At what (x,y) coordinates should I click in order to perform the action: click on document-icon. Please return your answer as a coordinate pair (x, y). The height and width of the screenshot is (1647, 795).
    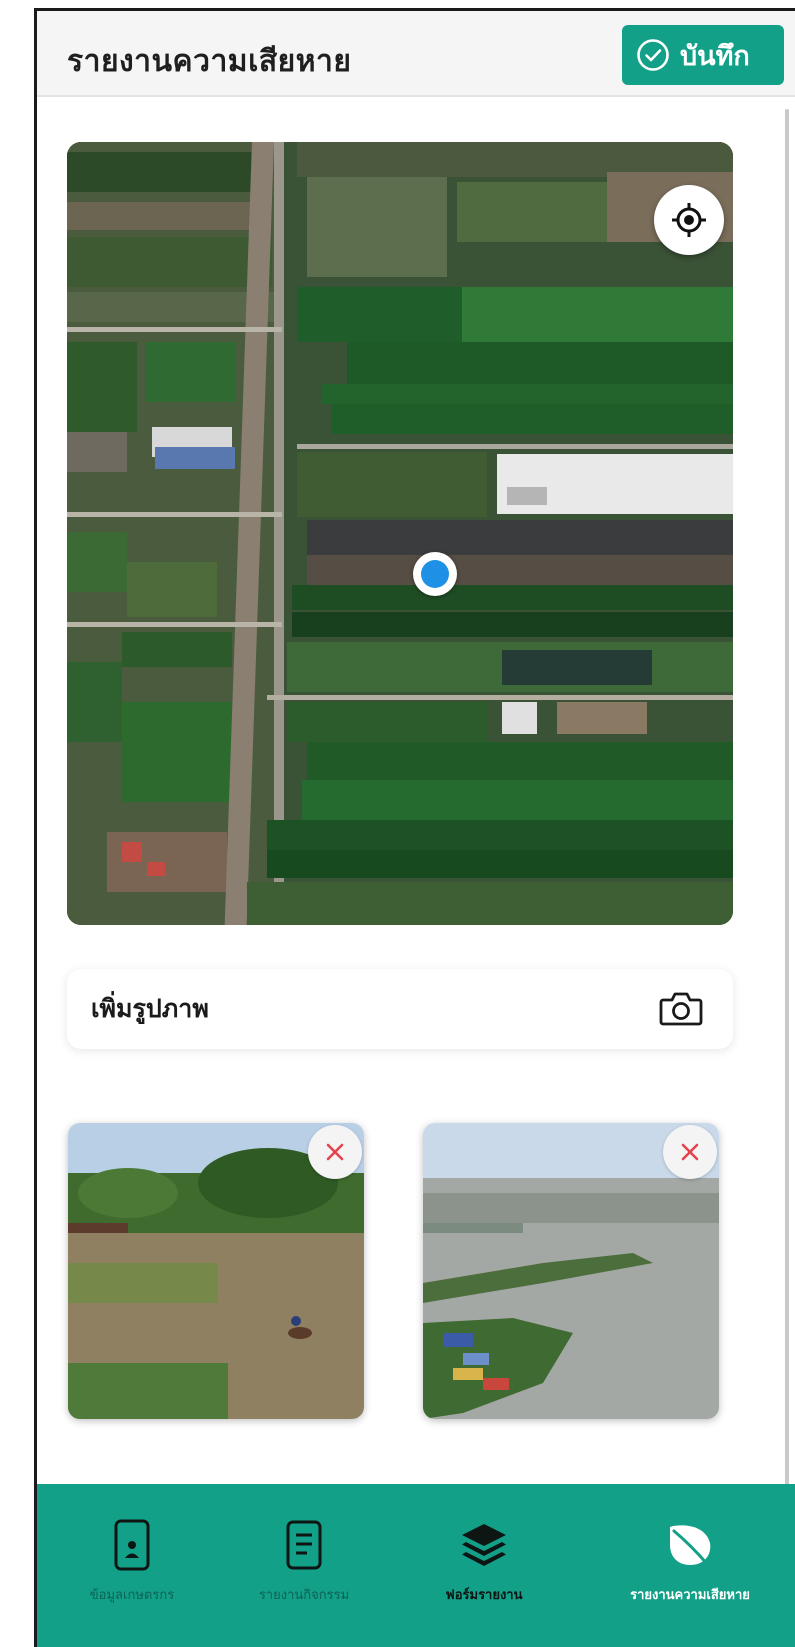
    Looking at the image, I should click on (304, 1545).